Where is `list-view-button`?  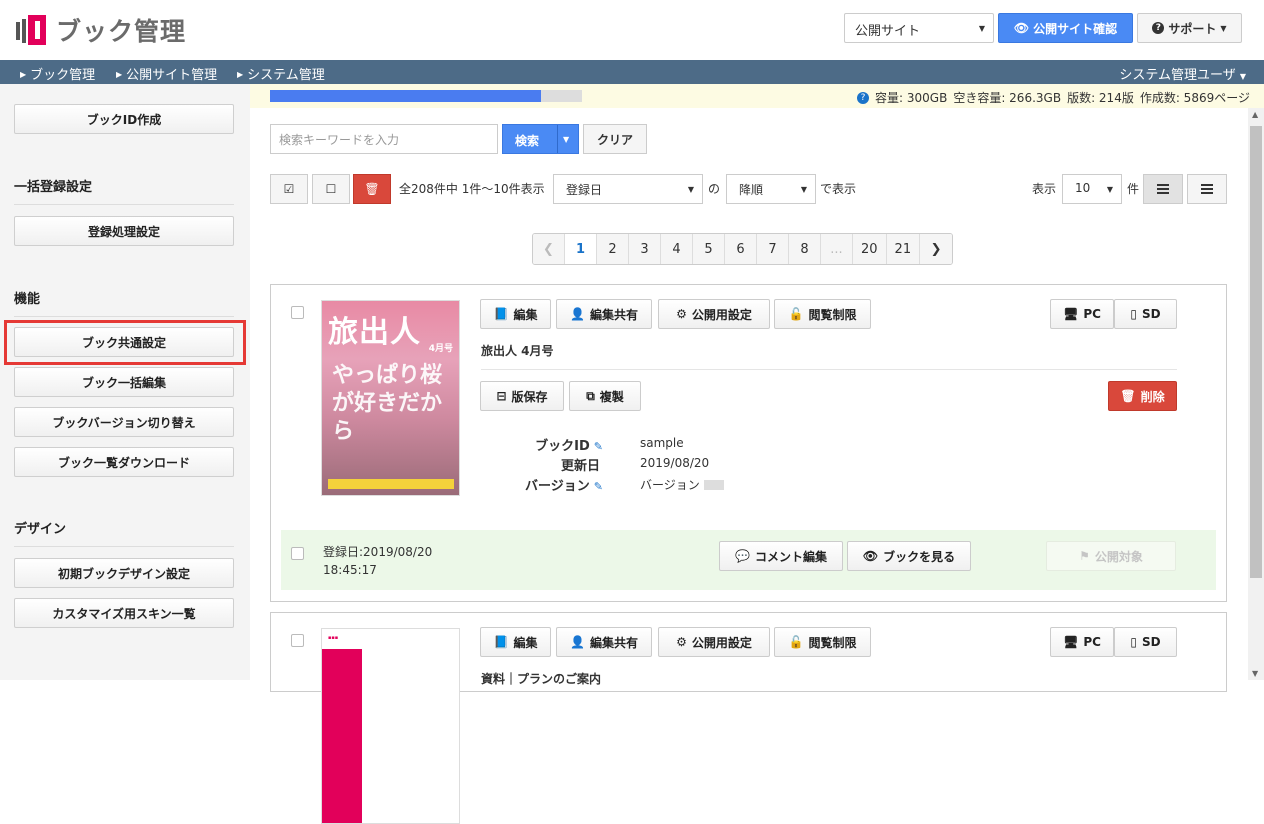 list-view-button is located at coordinates (1207, 189).